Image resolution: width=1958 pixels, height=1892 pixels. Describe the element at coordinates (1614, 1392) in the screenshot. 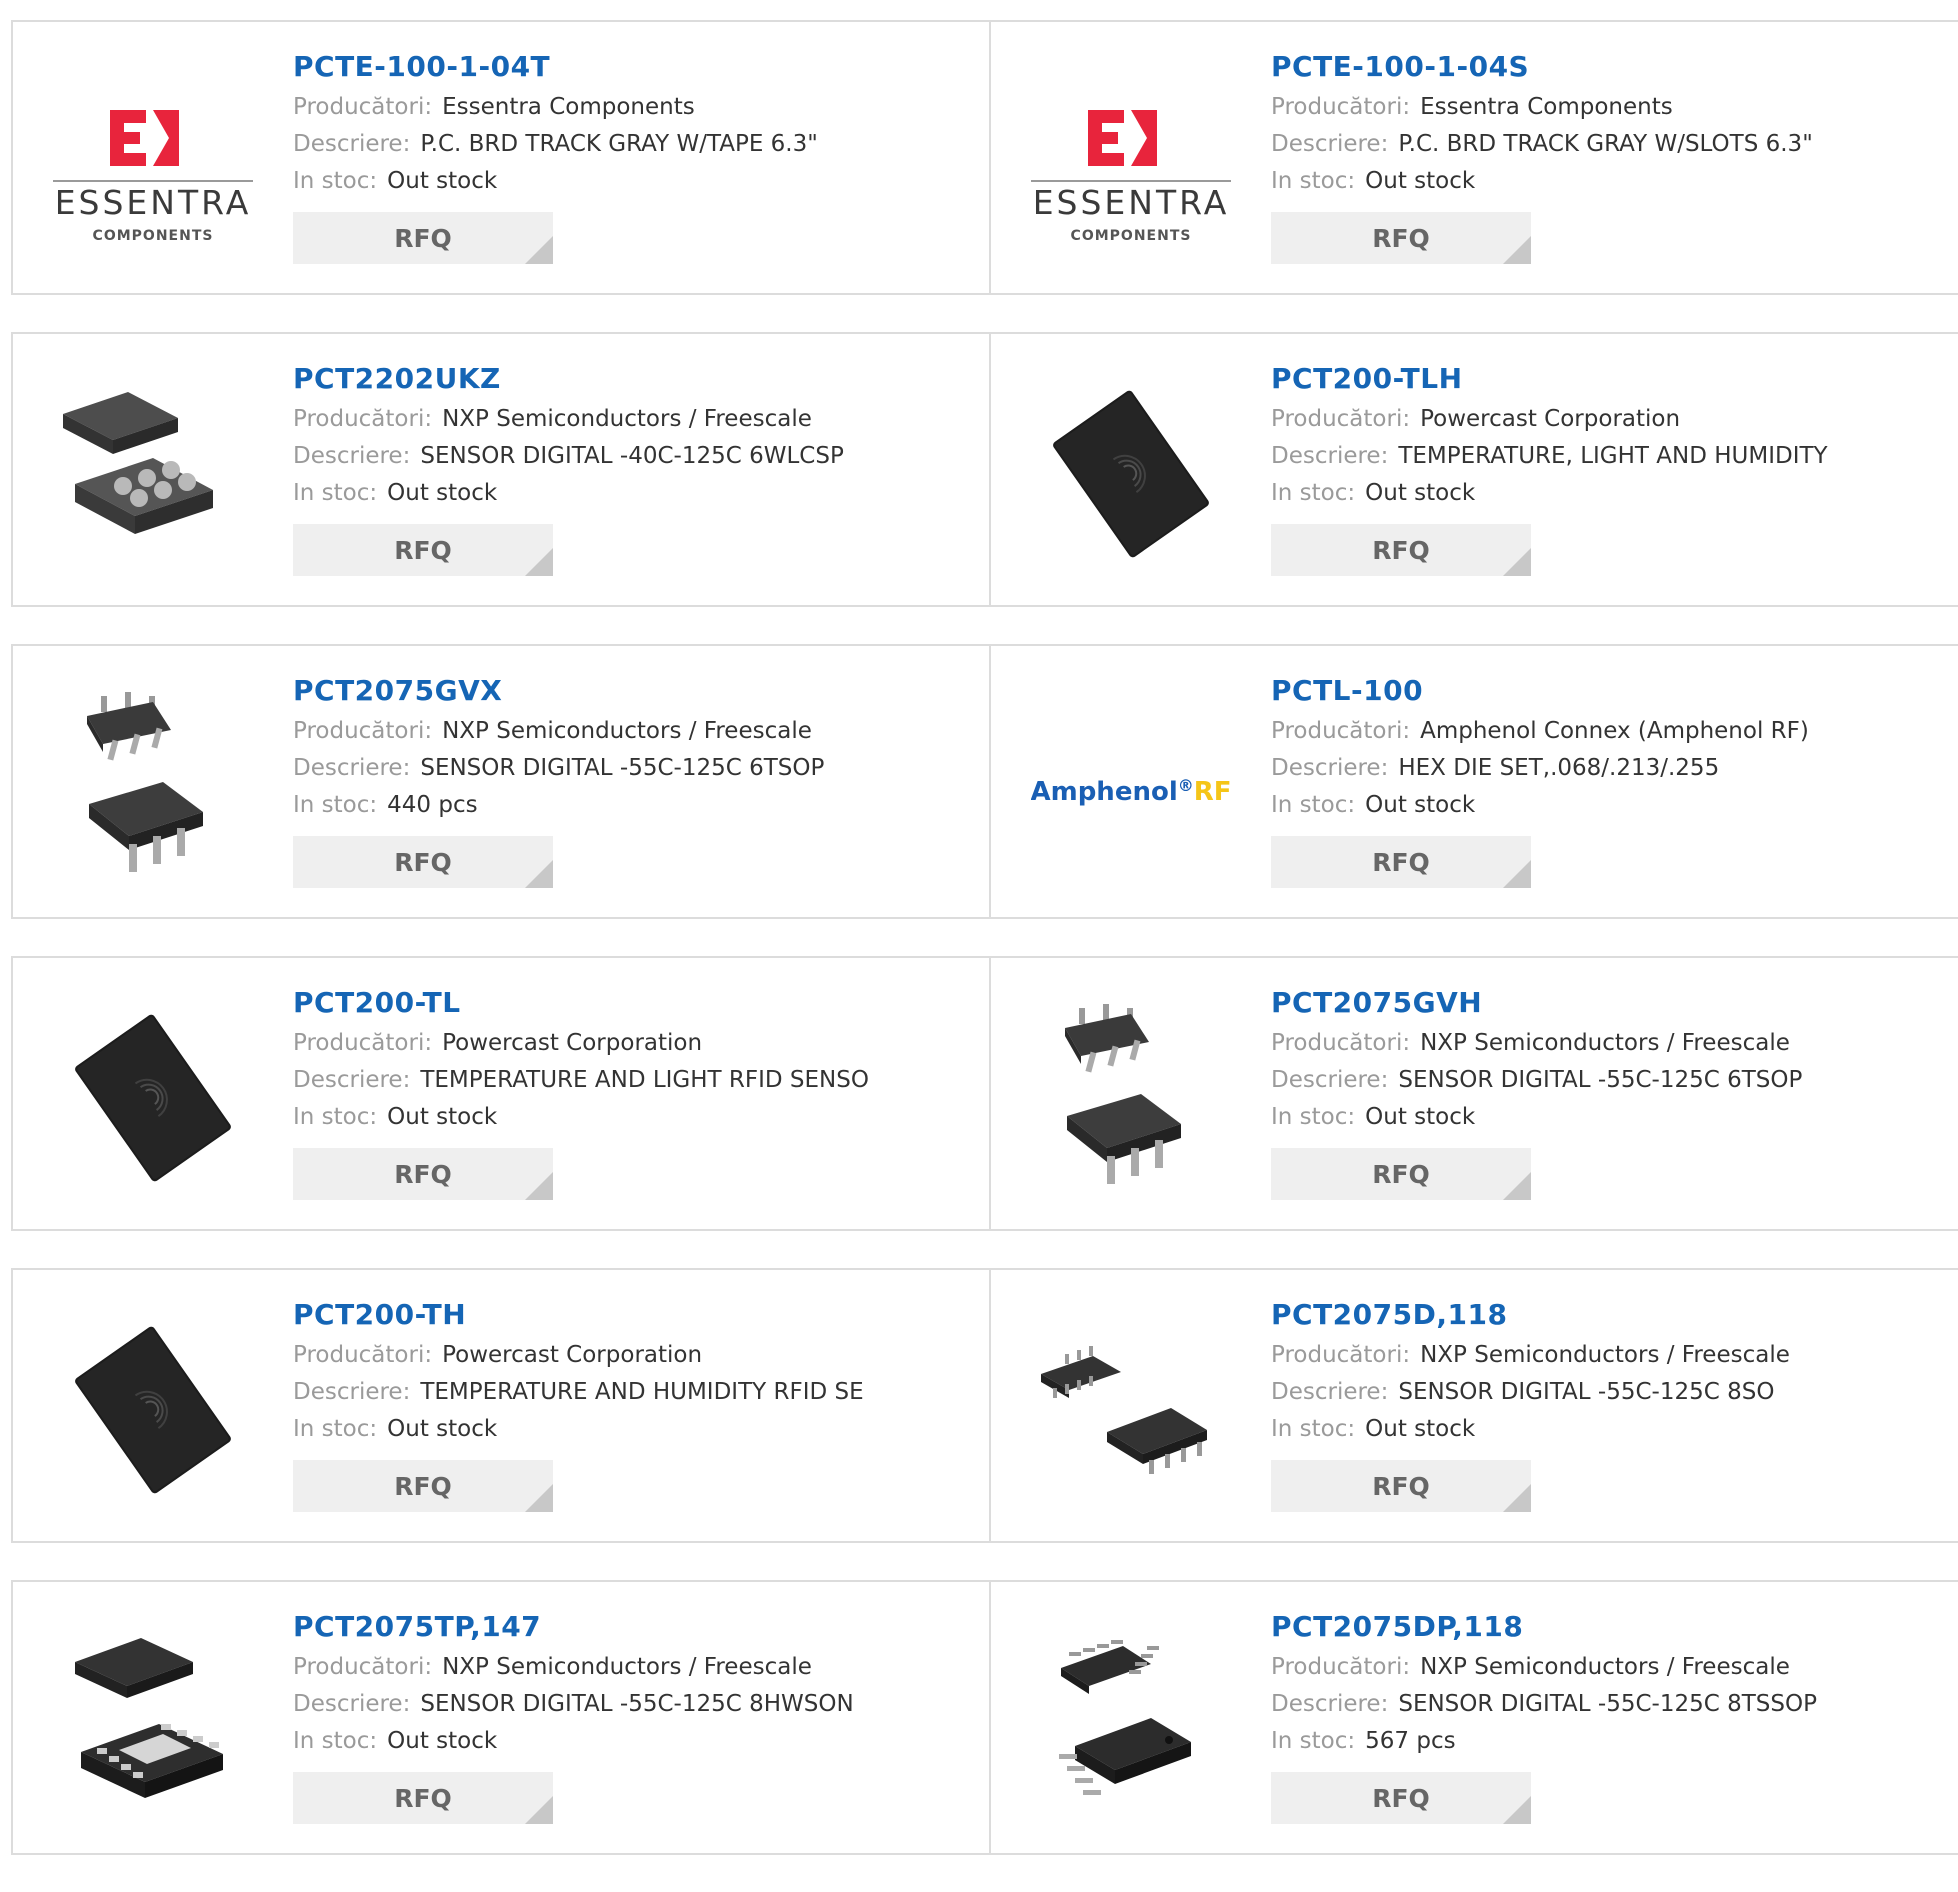

I see `description-row: Descriere: SENSOR DIGITAL -55C-125C 8SO` at that location.